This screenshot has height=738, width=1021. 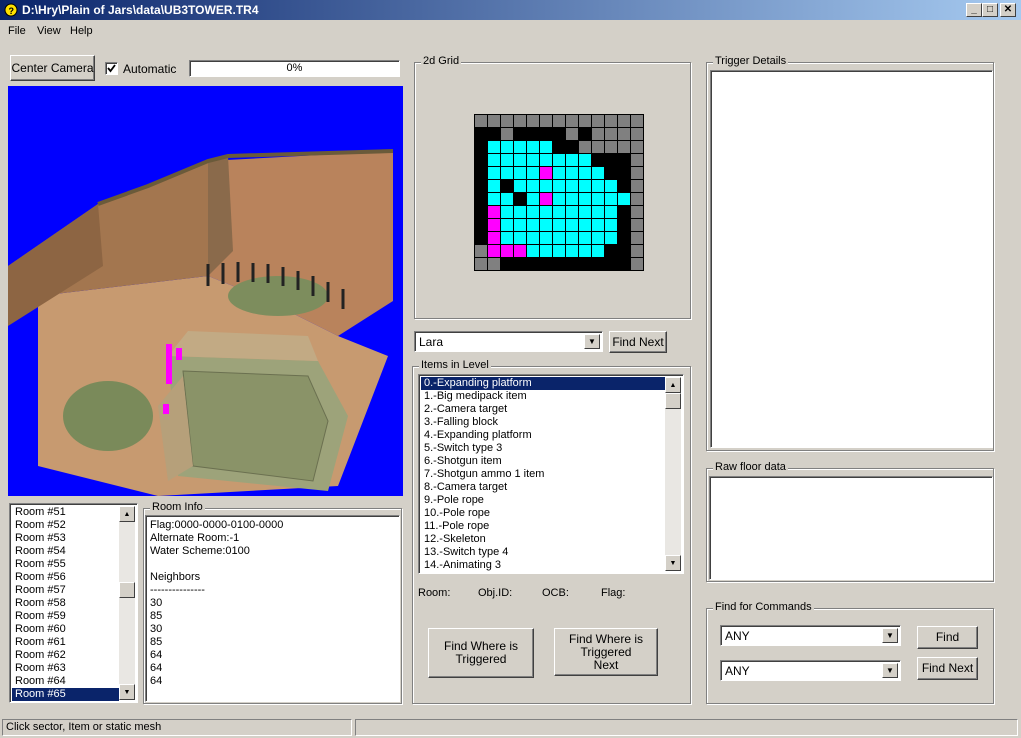 I want to click on item-list-item: 13.-Switch type 4, so click(x=543, y=552).